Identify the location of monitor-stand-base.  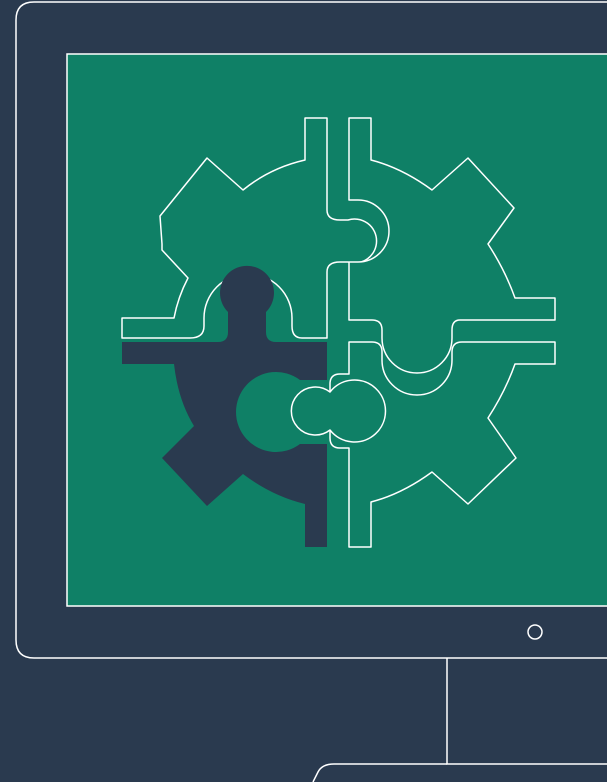
(379, 772).